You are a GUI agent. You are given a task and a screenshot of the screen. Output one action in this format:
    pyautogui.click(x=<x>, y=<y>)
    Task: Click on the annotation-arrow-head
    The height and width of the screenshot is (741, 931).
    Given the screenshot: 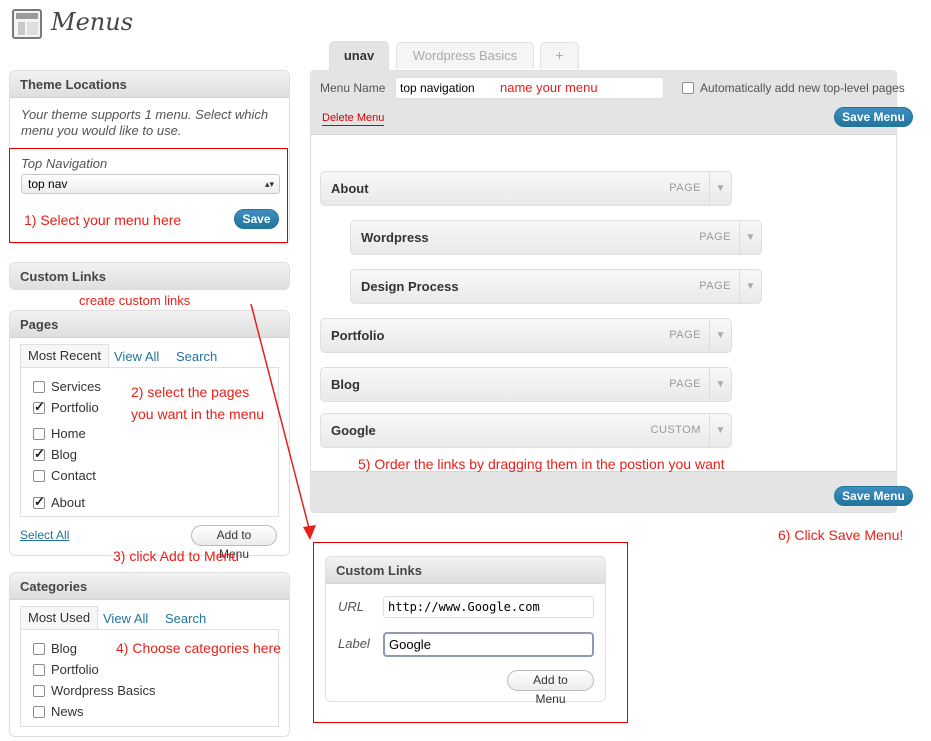 What is the action you would take?
    pyautogui.click(x=309, y=532)
    